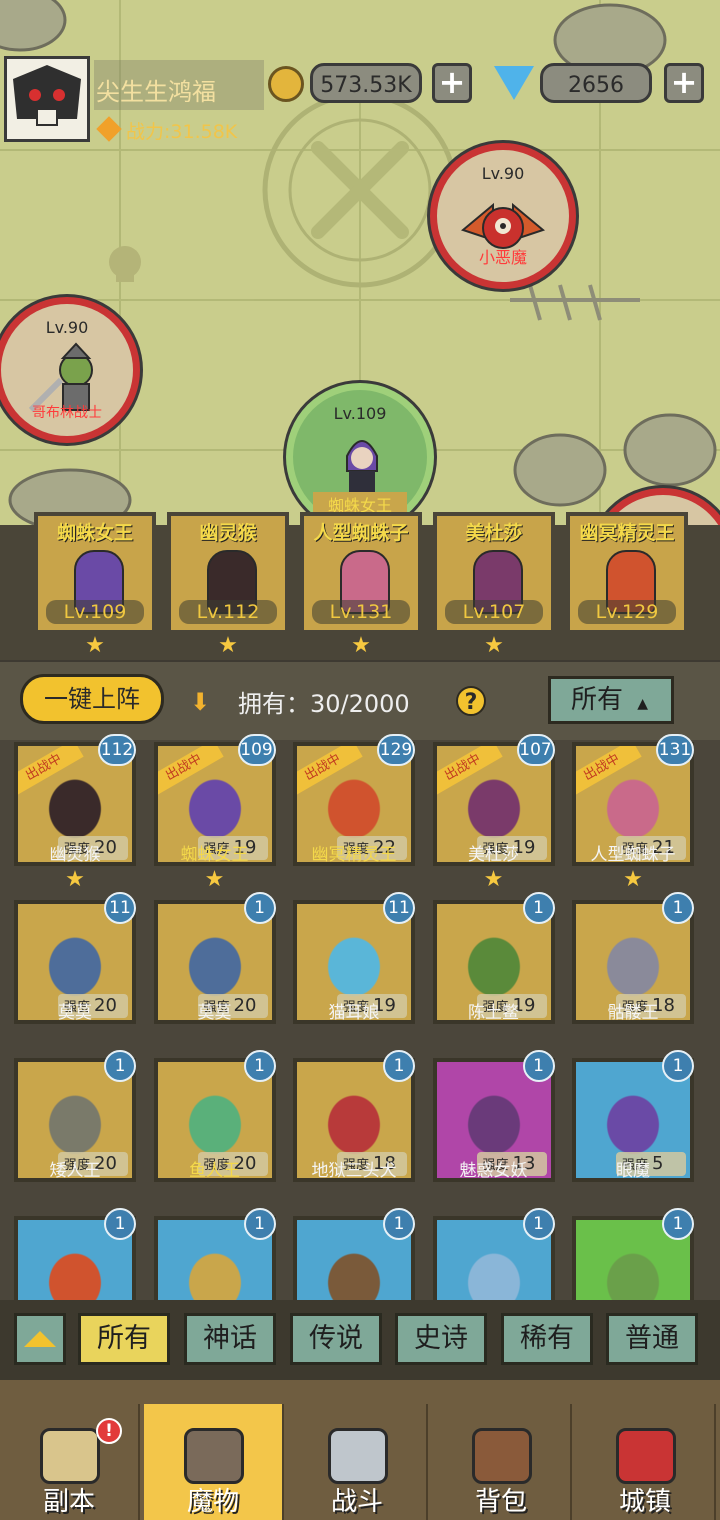  What do you see at coordinates (182, 132) in the screenshot?
I see `combat-power: 战力:31.58K` at bounding box center [182, 132].